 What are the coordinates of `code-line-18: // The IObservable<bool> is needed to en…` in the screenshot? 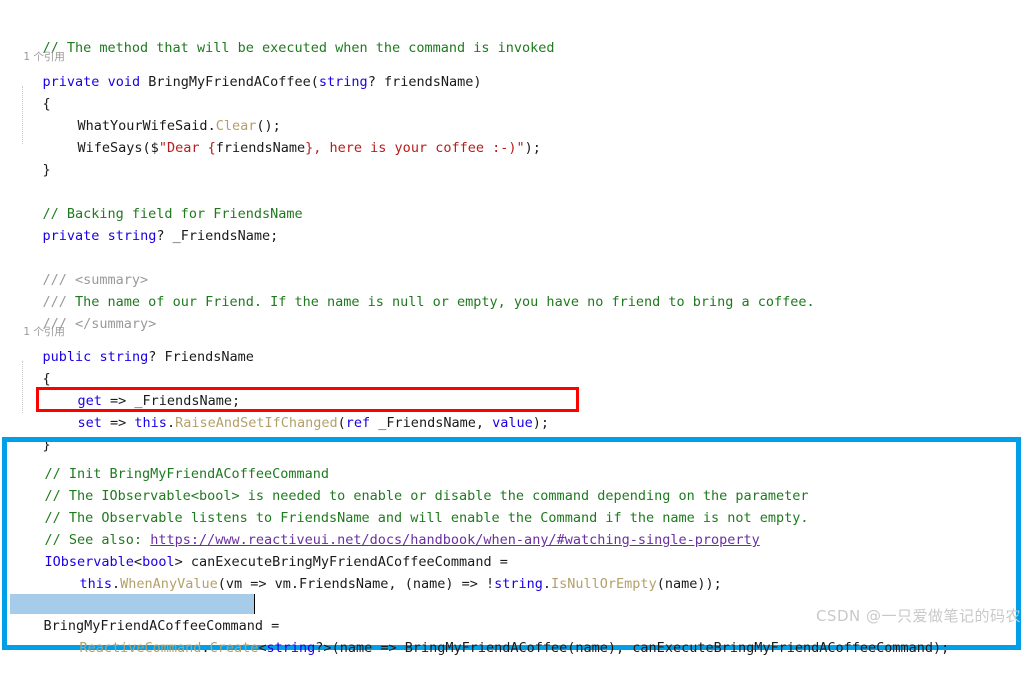 It's located at (410, 483).